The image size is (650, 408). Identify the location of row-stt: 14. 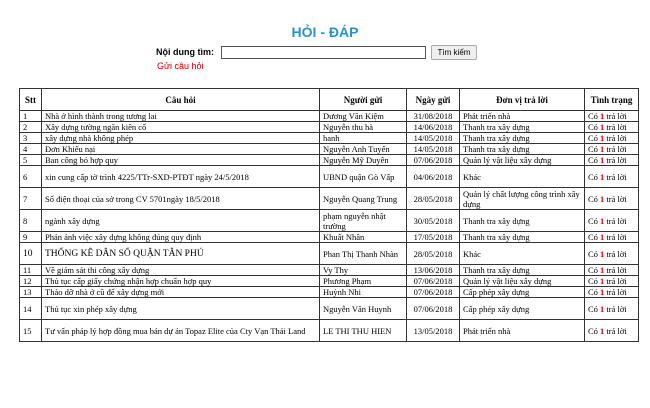
(30, 308).